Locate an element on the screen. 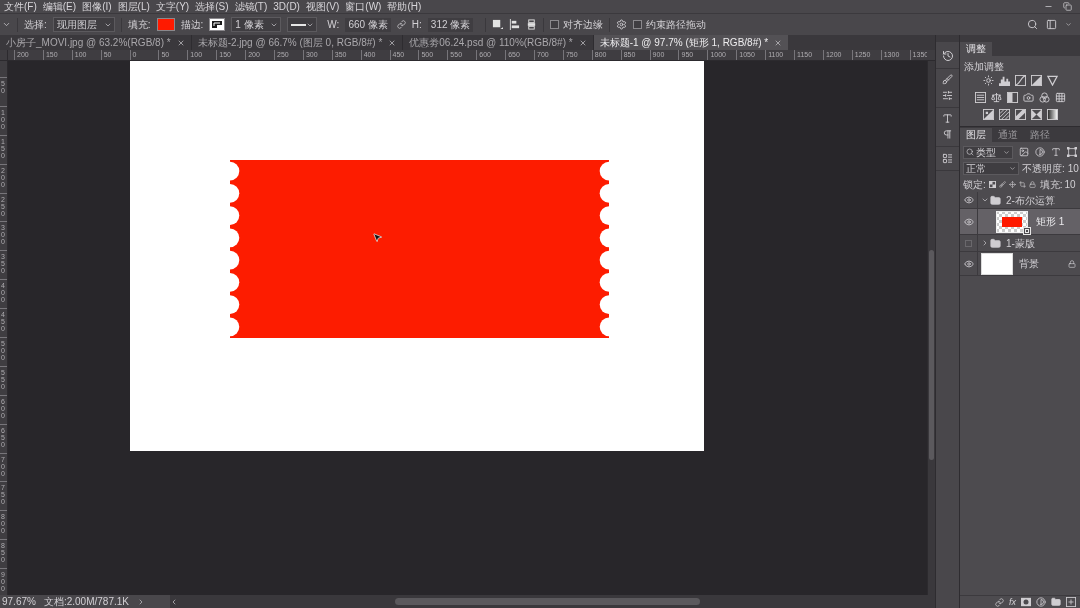 Image resolution: width=1080 pixels, height=608 pixels. exposure-icon is located at coordinates (1036, 80).